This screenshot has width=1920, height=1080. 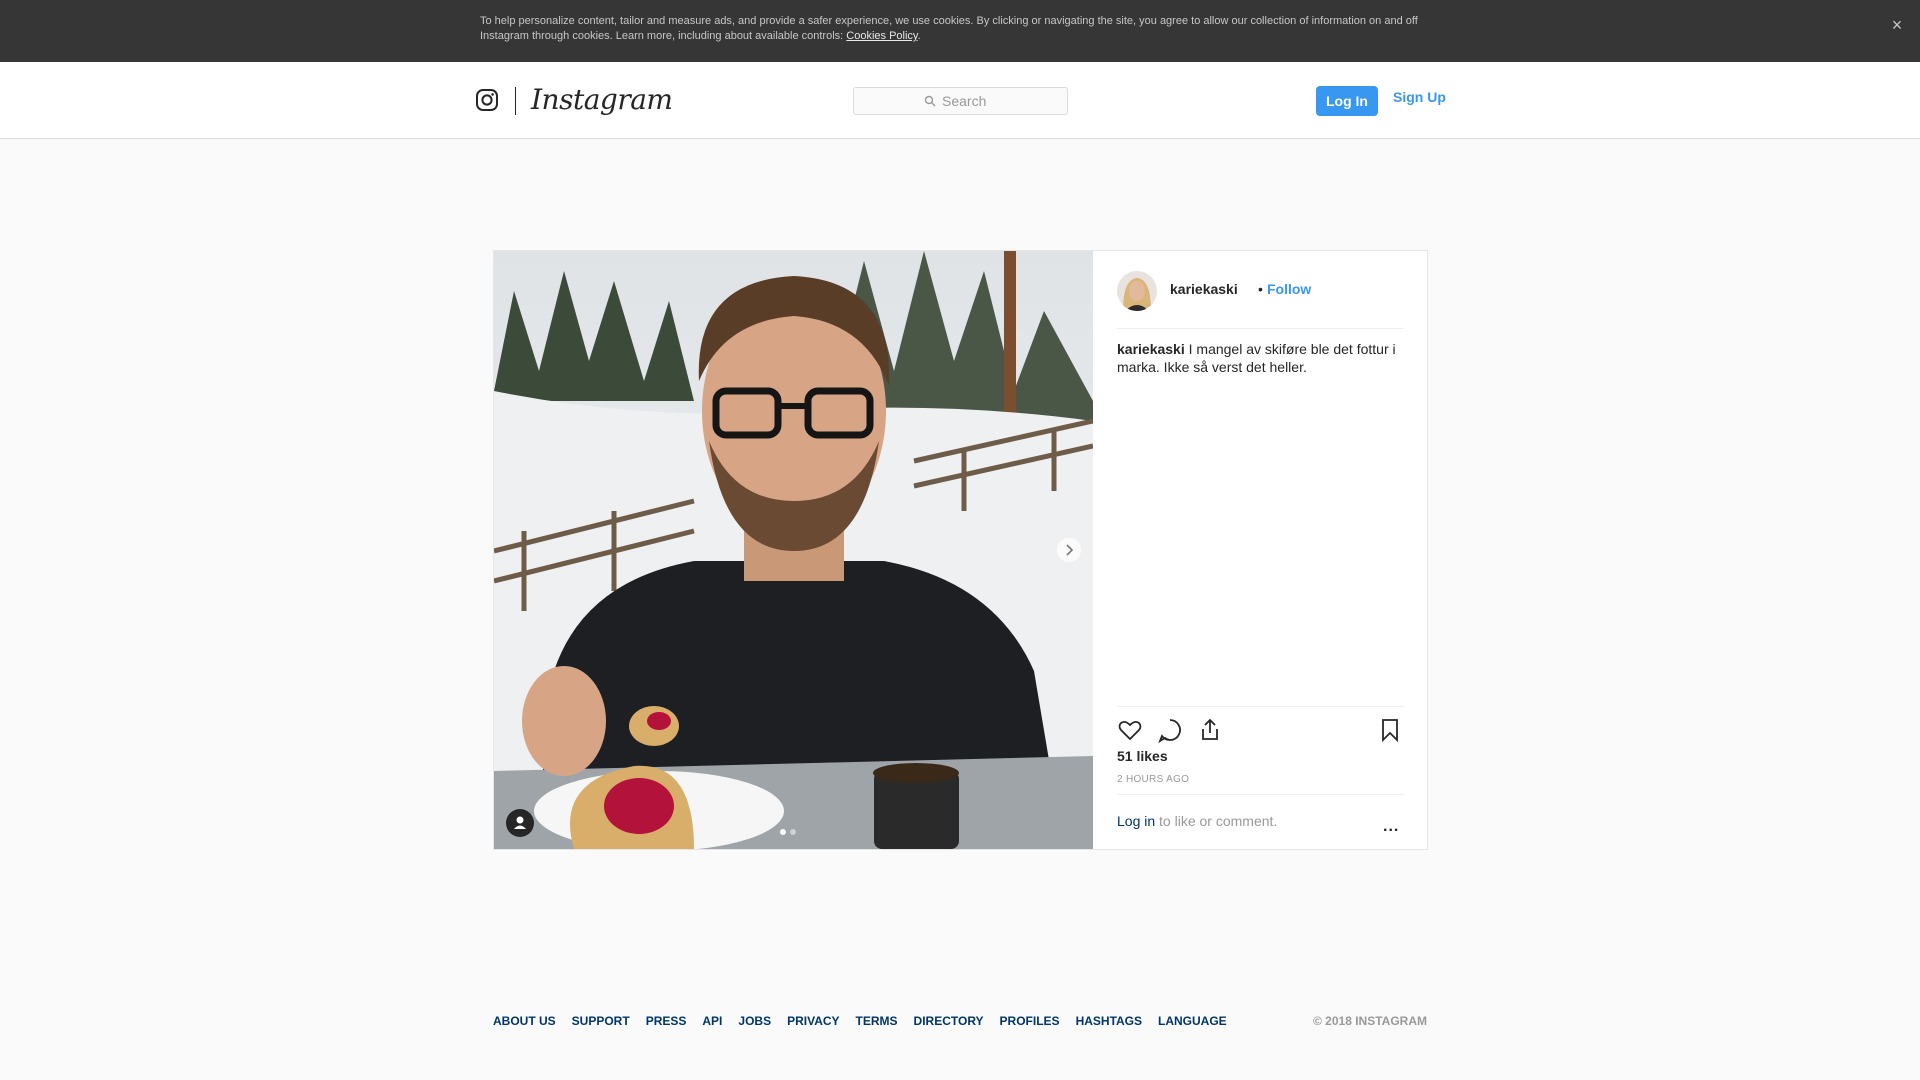 What do you see at coordinates (877, 1021) in the screenshot?
I see `footer-link-terms: TERMS` at bounding box center [877, 1021].